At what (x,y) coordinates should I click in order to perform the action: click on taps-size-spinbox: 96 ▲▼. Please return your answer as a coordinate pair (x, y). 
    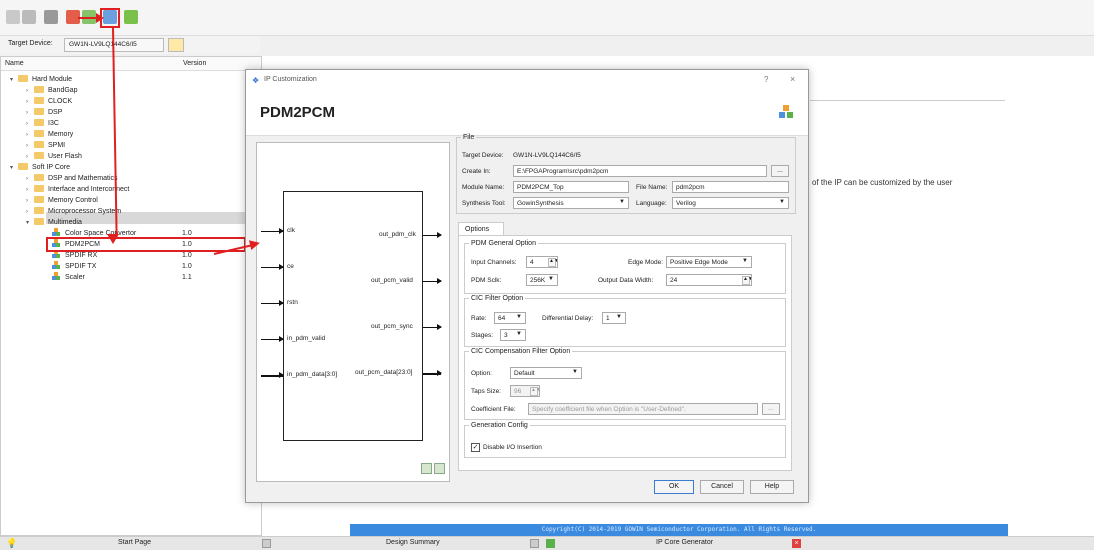
    Looking at the image, I should click on (525, 391).